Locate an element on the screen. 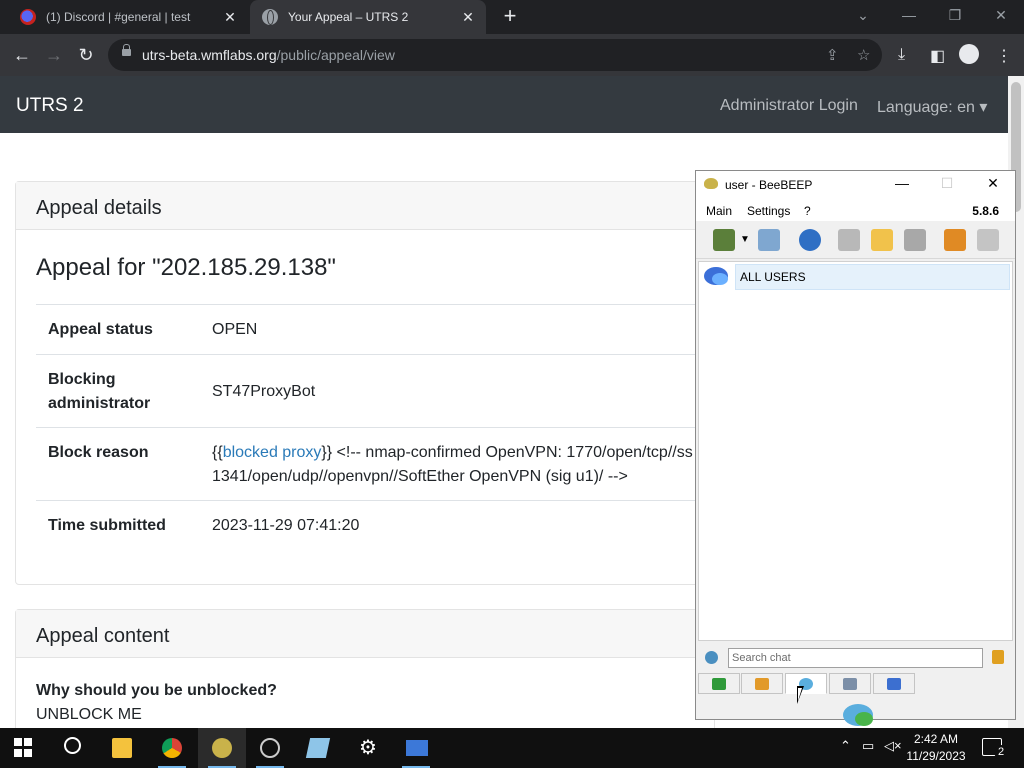 The height and width of the screenshot is (768, 1024). tab-shared is located at coordinates (850, 683).